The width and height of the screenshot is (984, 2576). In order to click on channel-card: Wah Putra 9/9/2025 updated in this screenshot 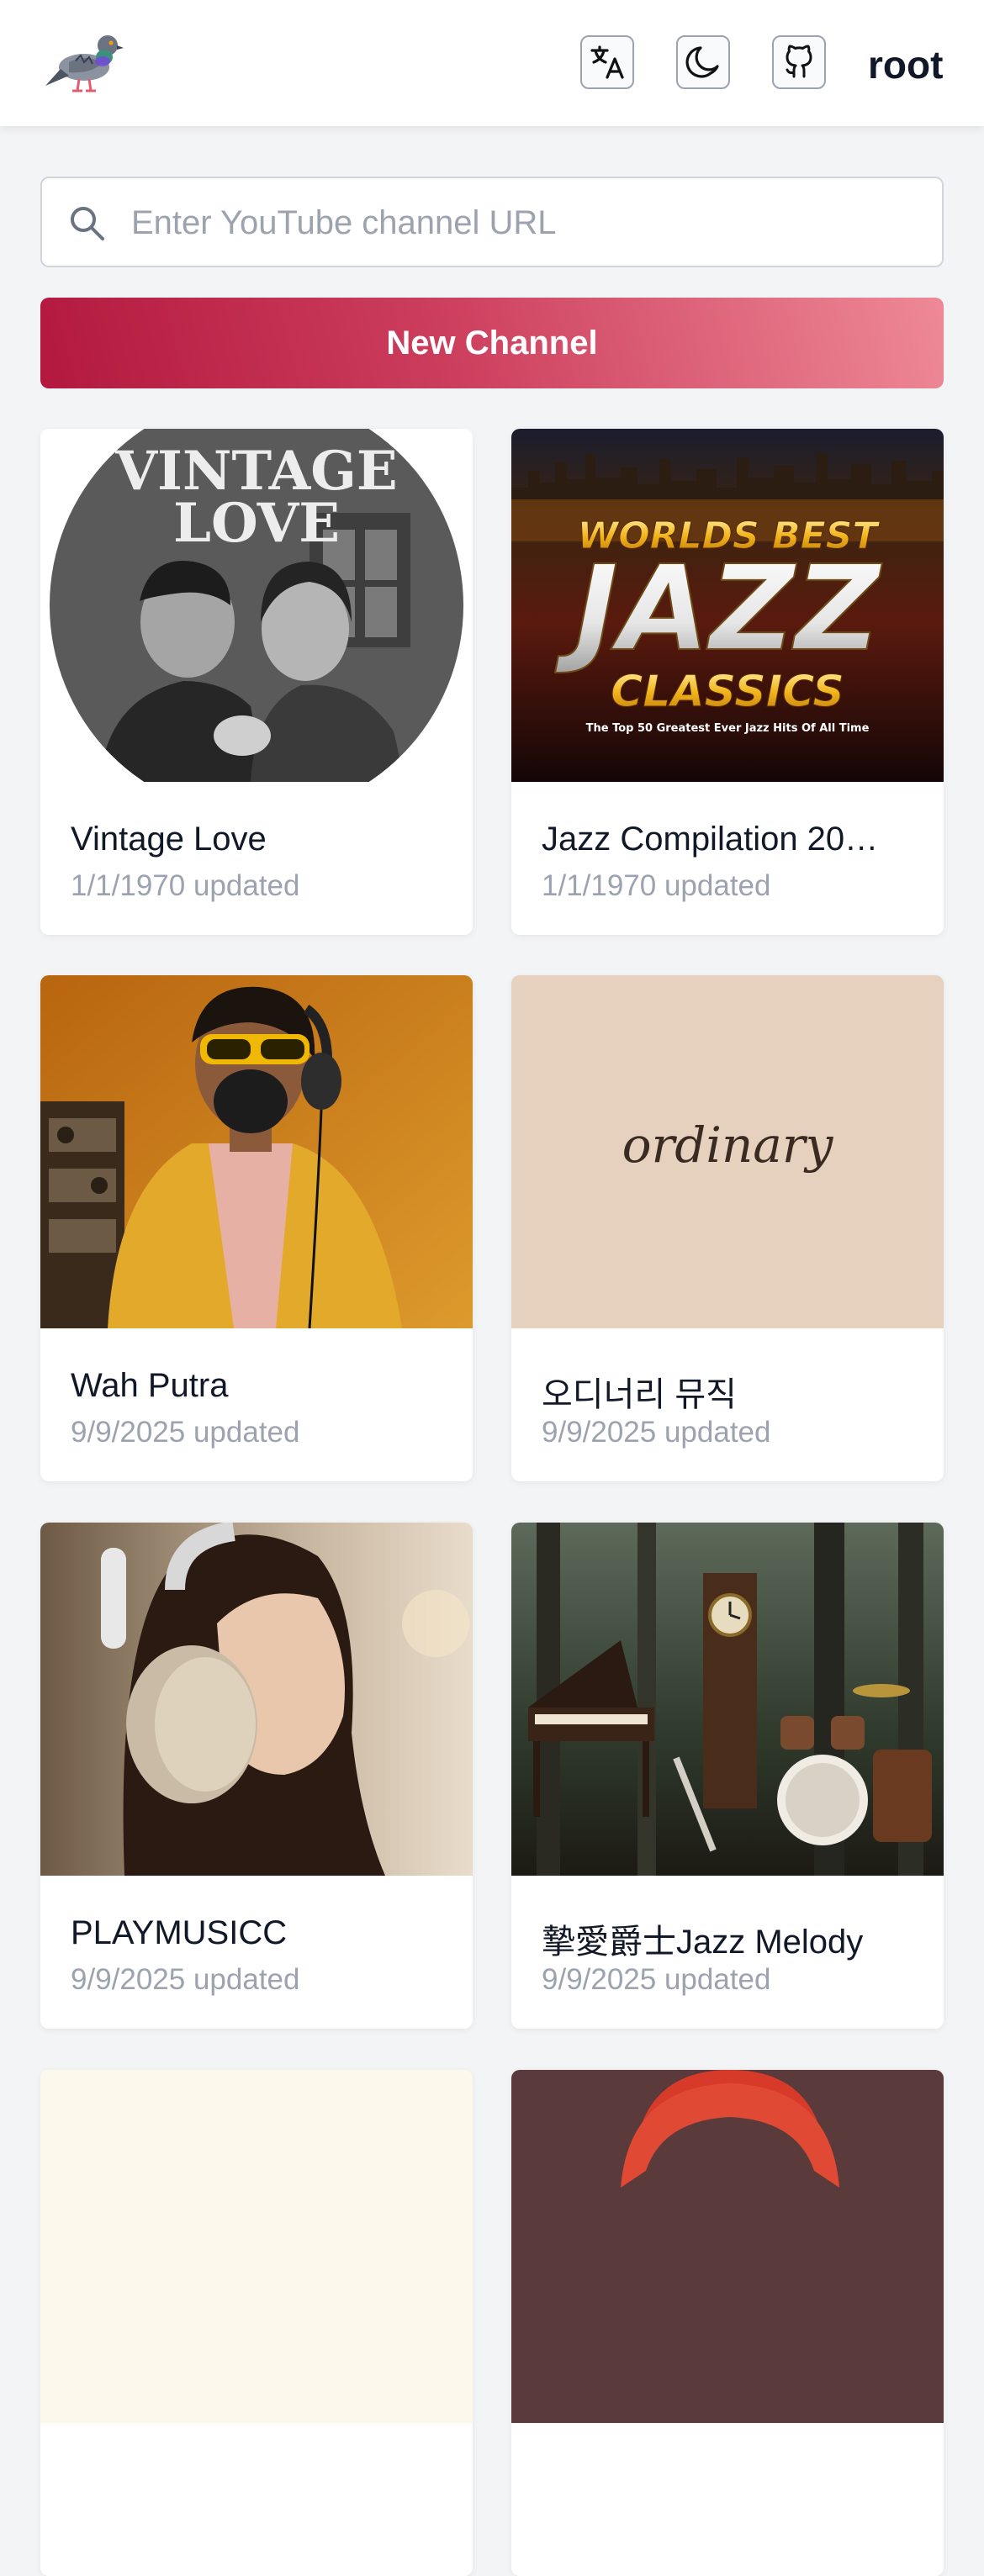, I will do `click(256, 1228)`.